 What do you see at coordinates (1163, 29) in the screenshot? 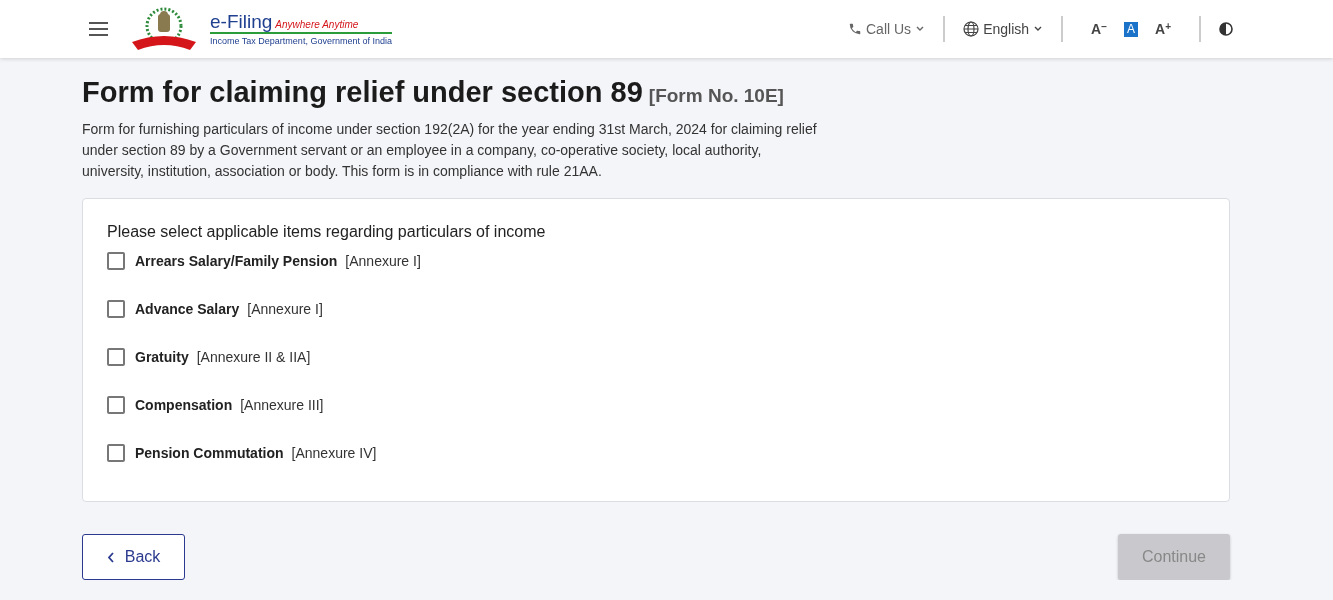
I see `font-size-button: A$^{+}$` at bounding box center [1163, 29].